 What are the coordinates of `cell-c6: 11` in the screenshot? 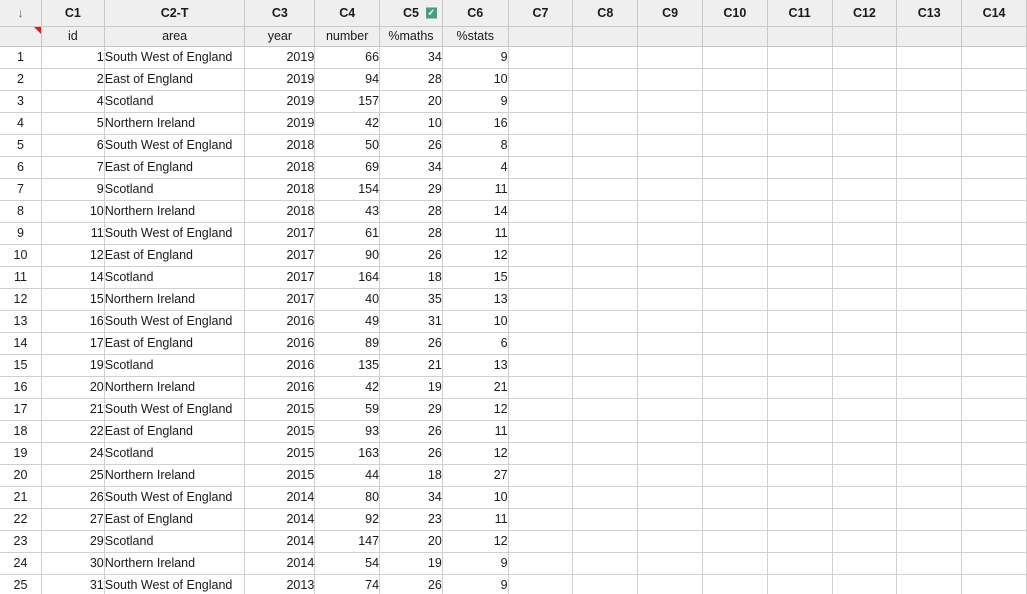 It's located at (475, 519).